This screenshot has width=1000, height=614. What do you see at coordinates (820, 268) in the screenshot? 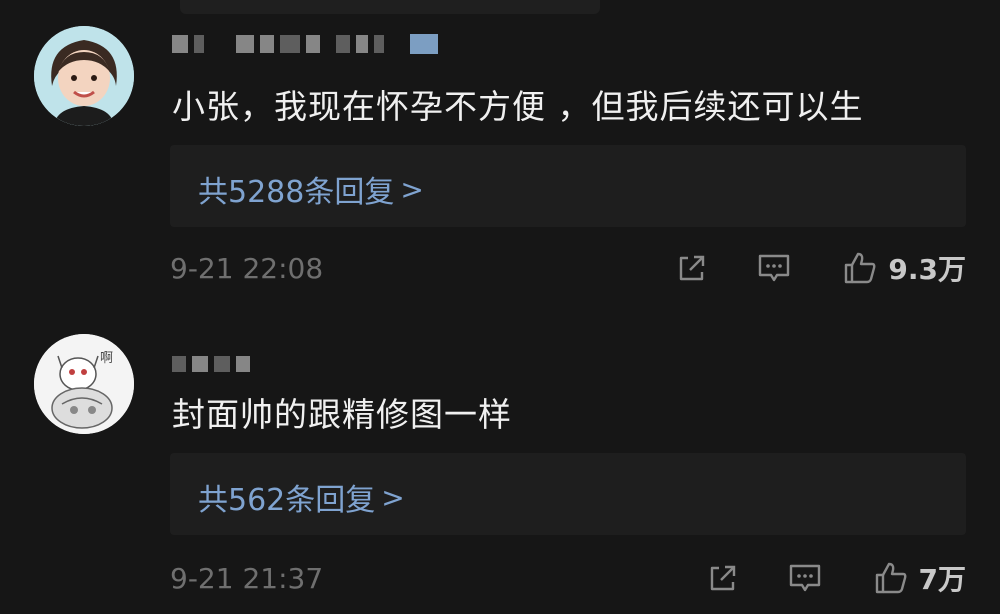
I see `comment-actions: 9.3万` at bounding box center [820, 268].